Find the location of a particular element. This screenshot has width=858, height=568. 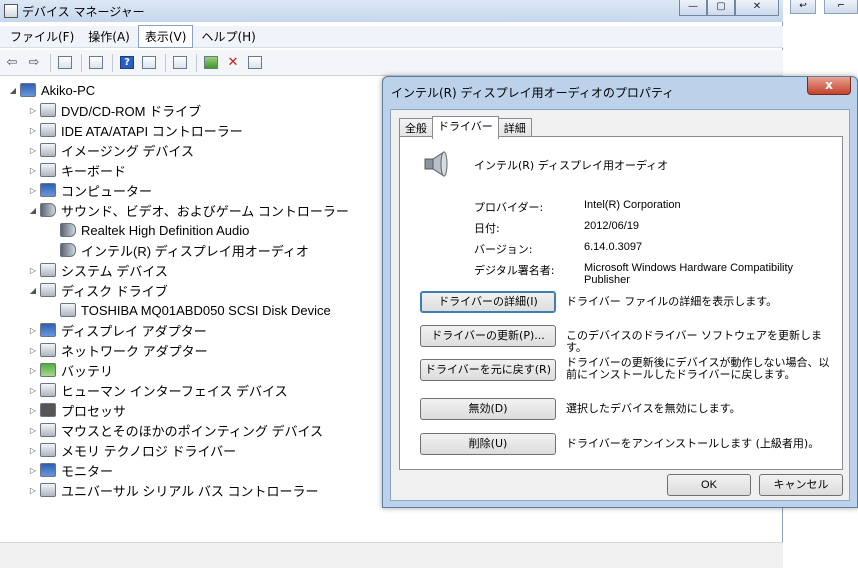

tree-category: ▷ コンピューター is located at coordinates (90, 190).